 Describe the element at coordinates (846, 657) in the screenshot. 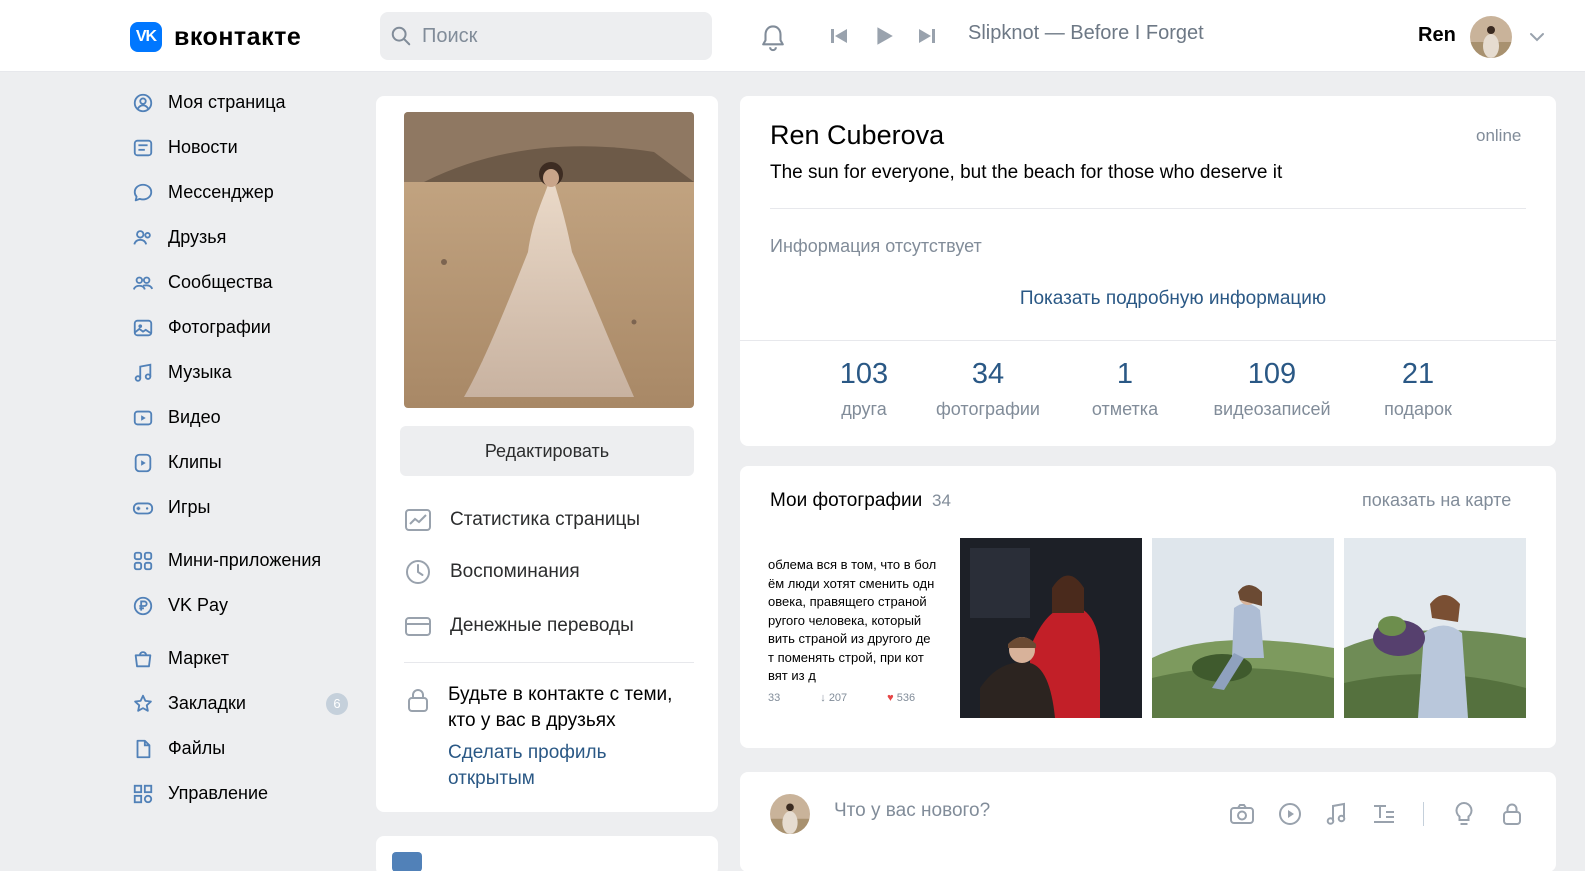

I see `text-line: т поменять строй, при кот` at that location.